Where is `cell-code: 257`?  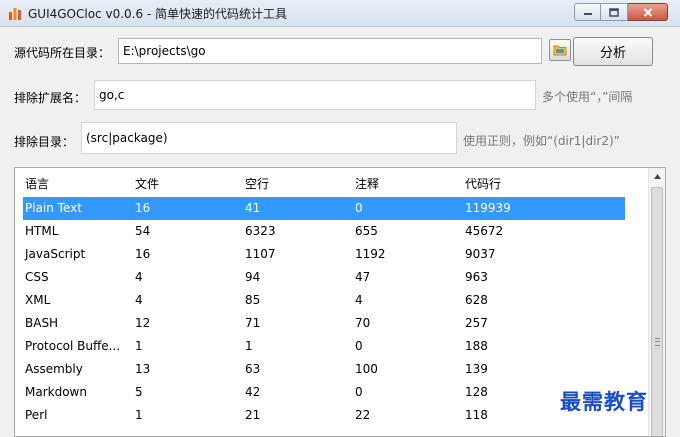
cell-code: 257 is located at coordinates (476, 323).